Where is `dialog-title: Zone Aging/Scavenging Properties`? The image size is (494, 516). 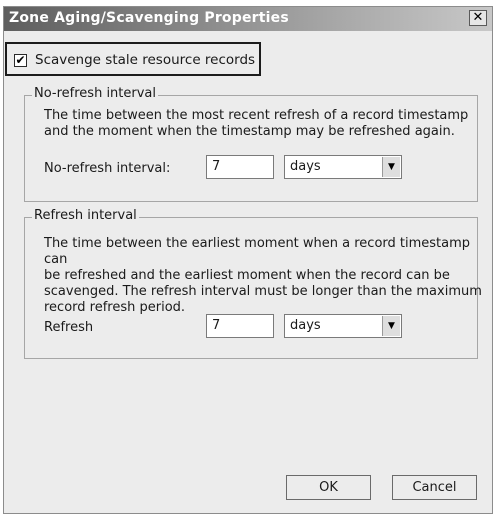 dialog-title: Zone Aging/Scavenging Properties is located at coordinates (149, 18).